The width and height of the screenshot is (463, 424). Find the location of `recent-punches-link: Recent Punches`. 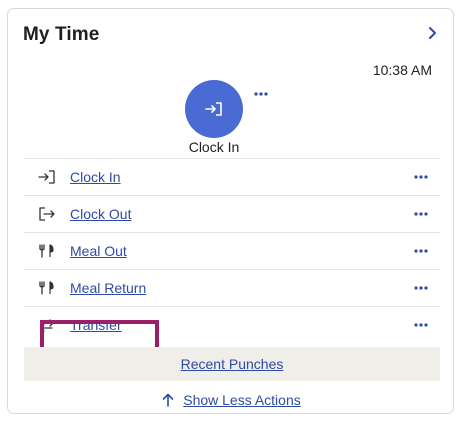

recent-punches-link: Recent Punches is located at coordinates (232, 364).